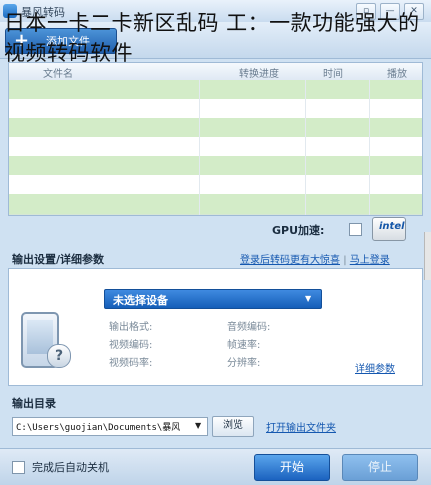 This screenshot has width=431, height=485. What do you see at coordinates (427, 256) in the screenshot?
I see `side-scroll-tab` at bounding box center [427, 256].